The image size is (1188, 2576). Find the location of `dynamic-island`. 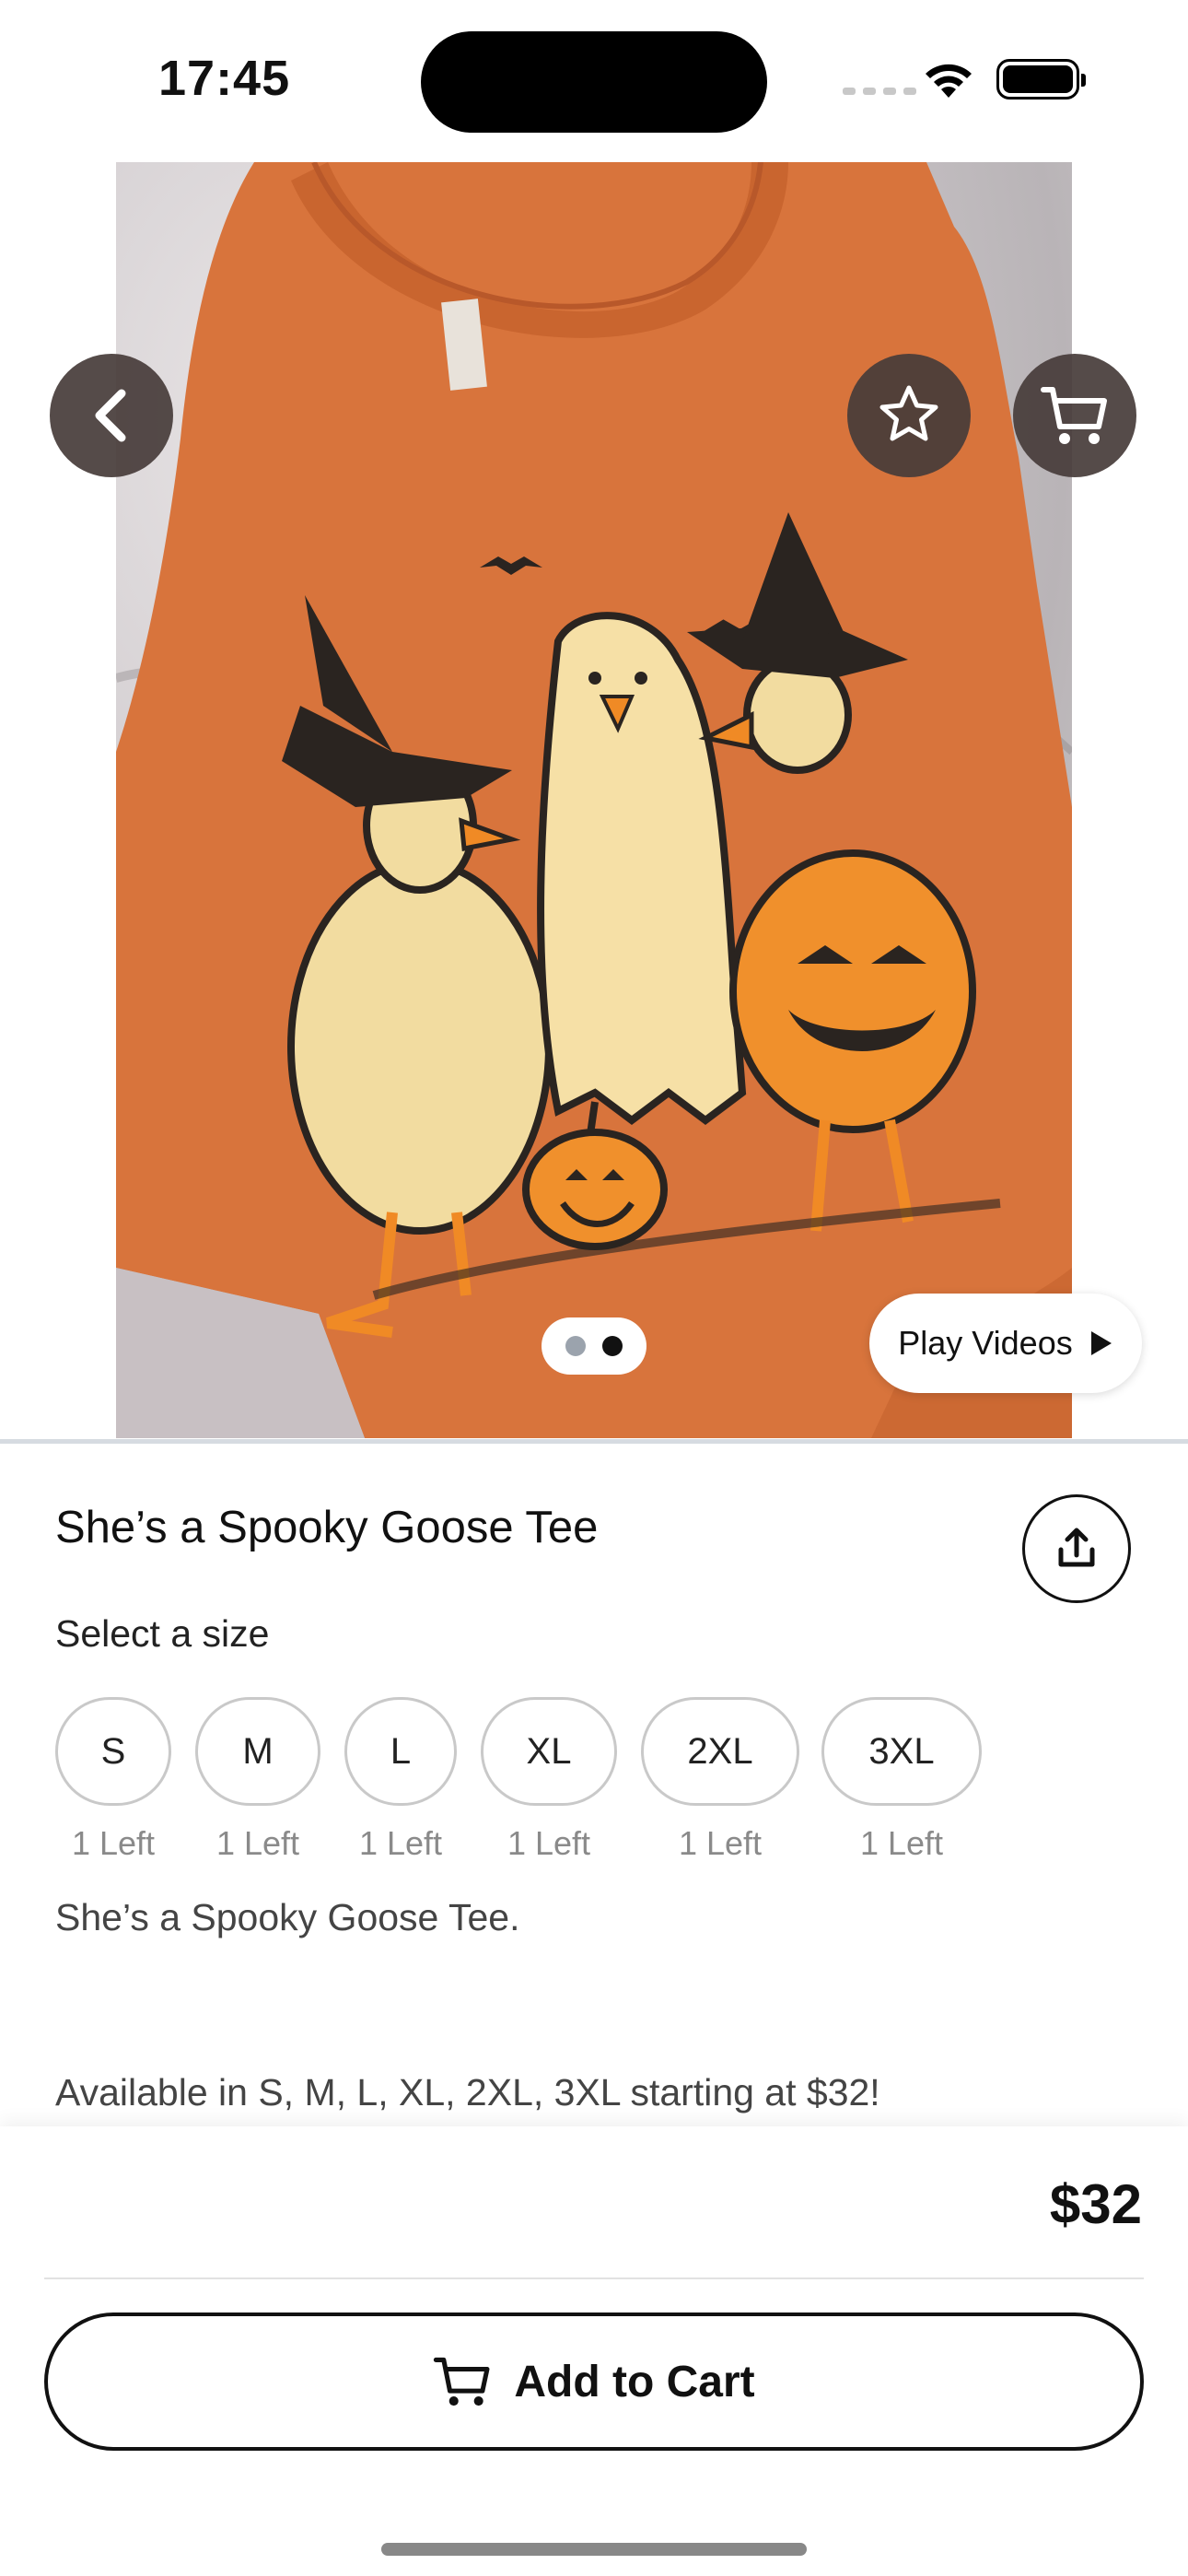

dynamic-island is located at coordinates (594, 82).